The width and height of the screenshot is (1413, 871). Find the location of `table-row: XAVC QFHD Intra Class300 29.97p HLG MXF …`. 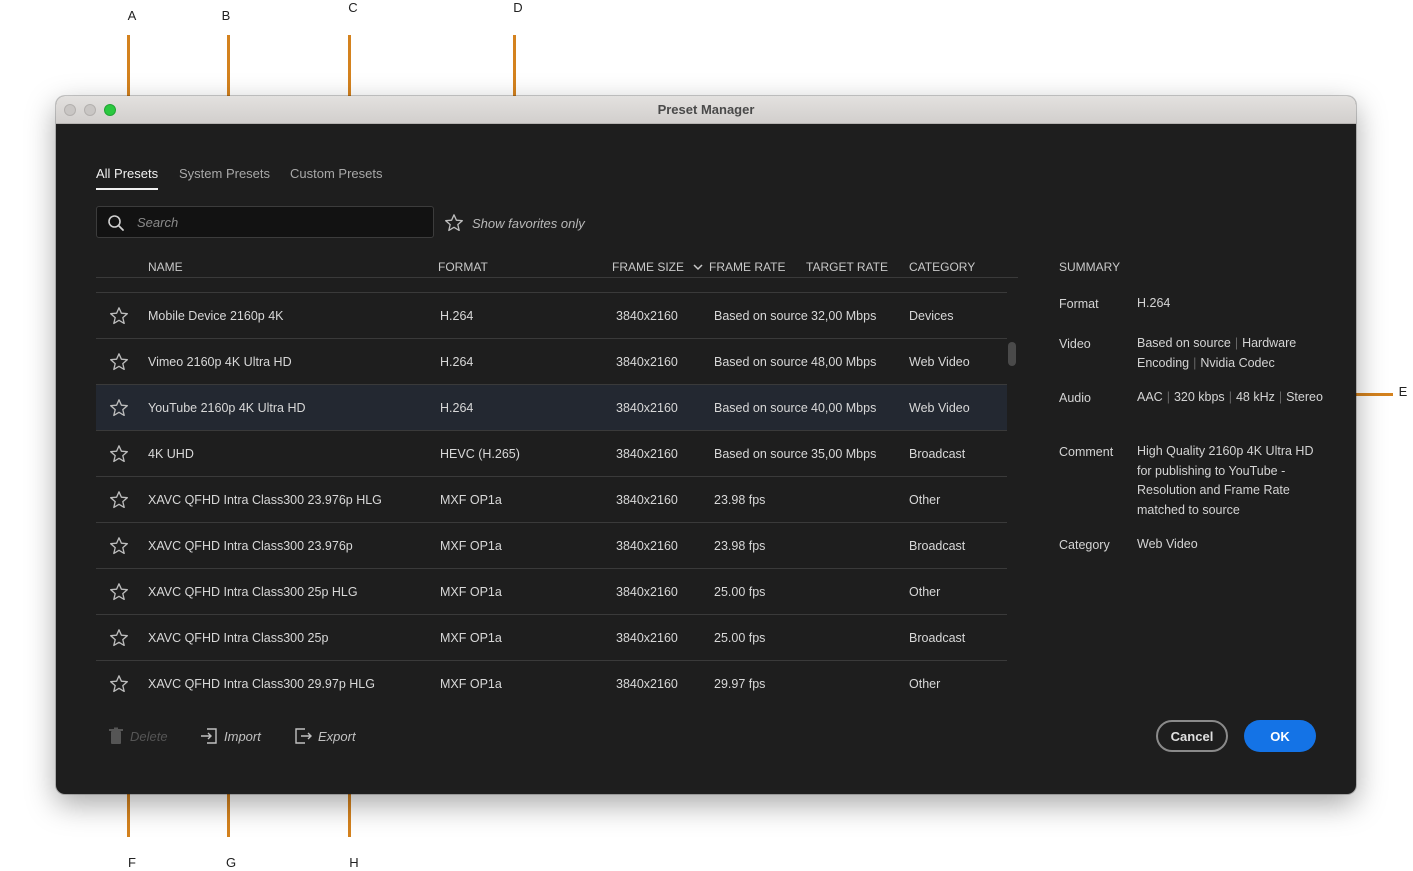

table-row: XAVC QFHD Intra Class300 29.97p HLG MXF … is located at coordinates (551, 684).